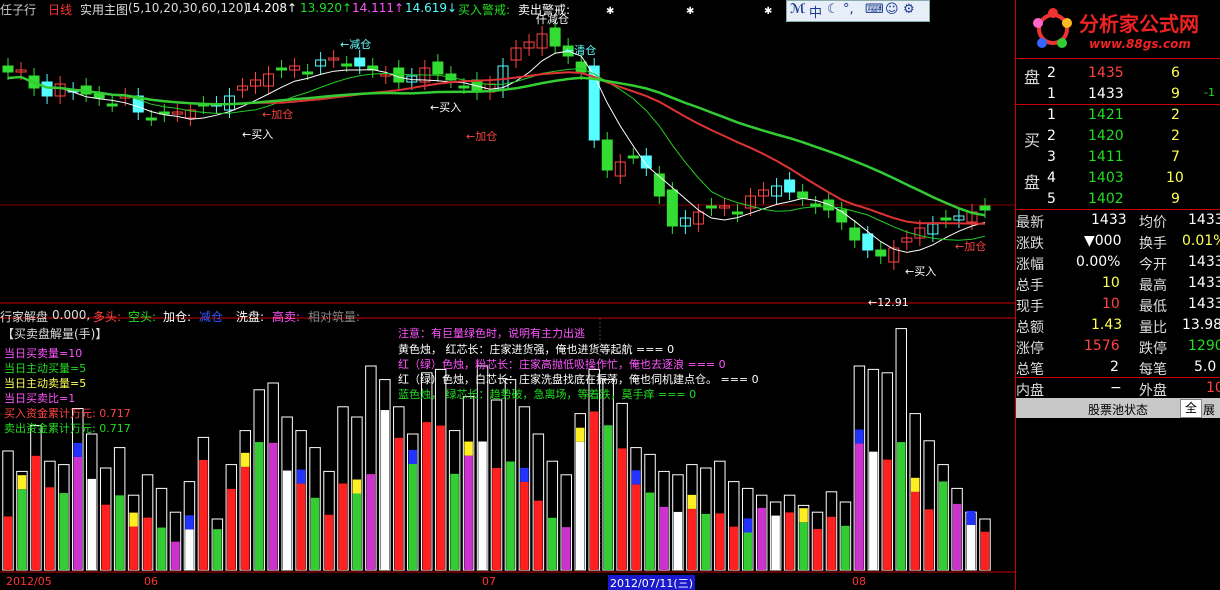 The width and height of the screenshot is (1220, 590). What do you see at coordinates (859, 581) in the screenshot?
I see `axis-tick: 08` at bounding box center [859, 581].